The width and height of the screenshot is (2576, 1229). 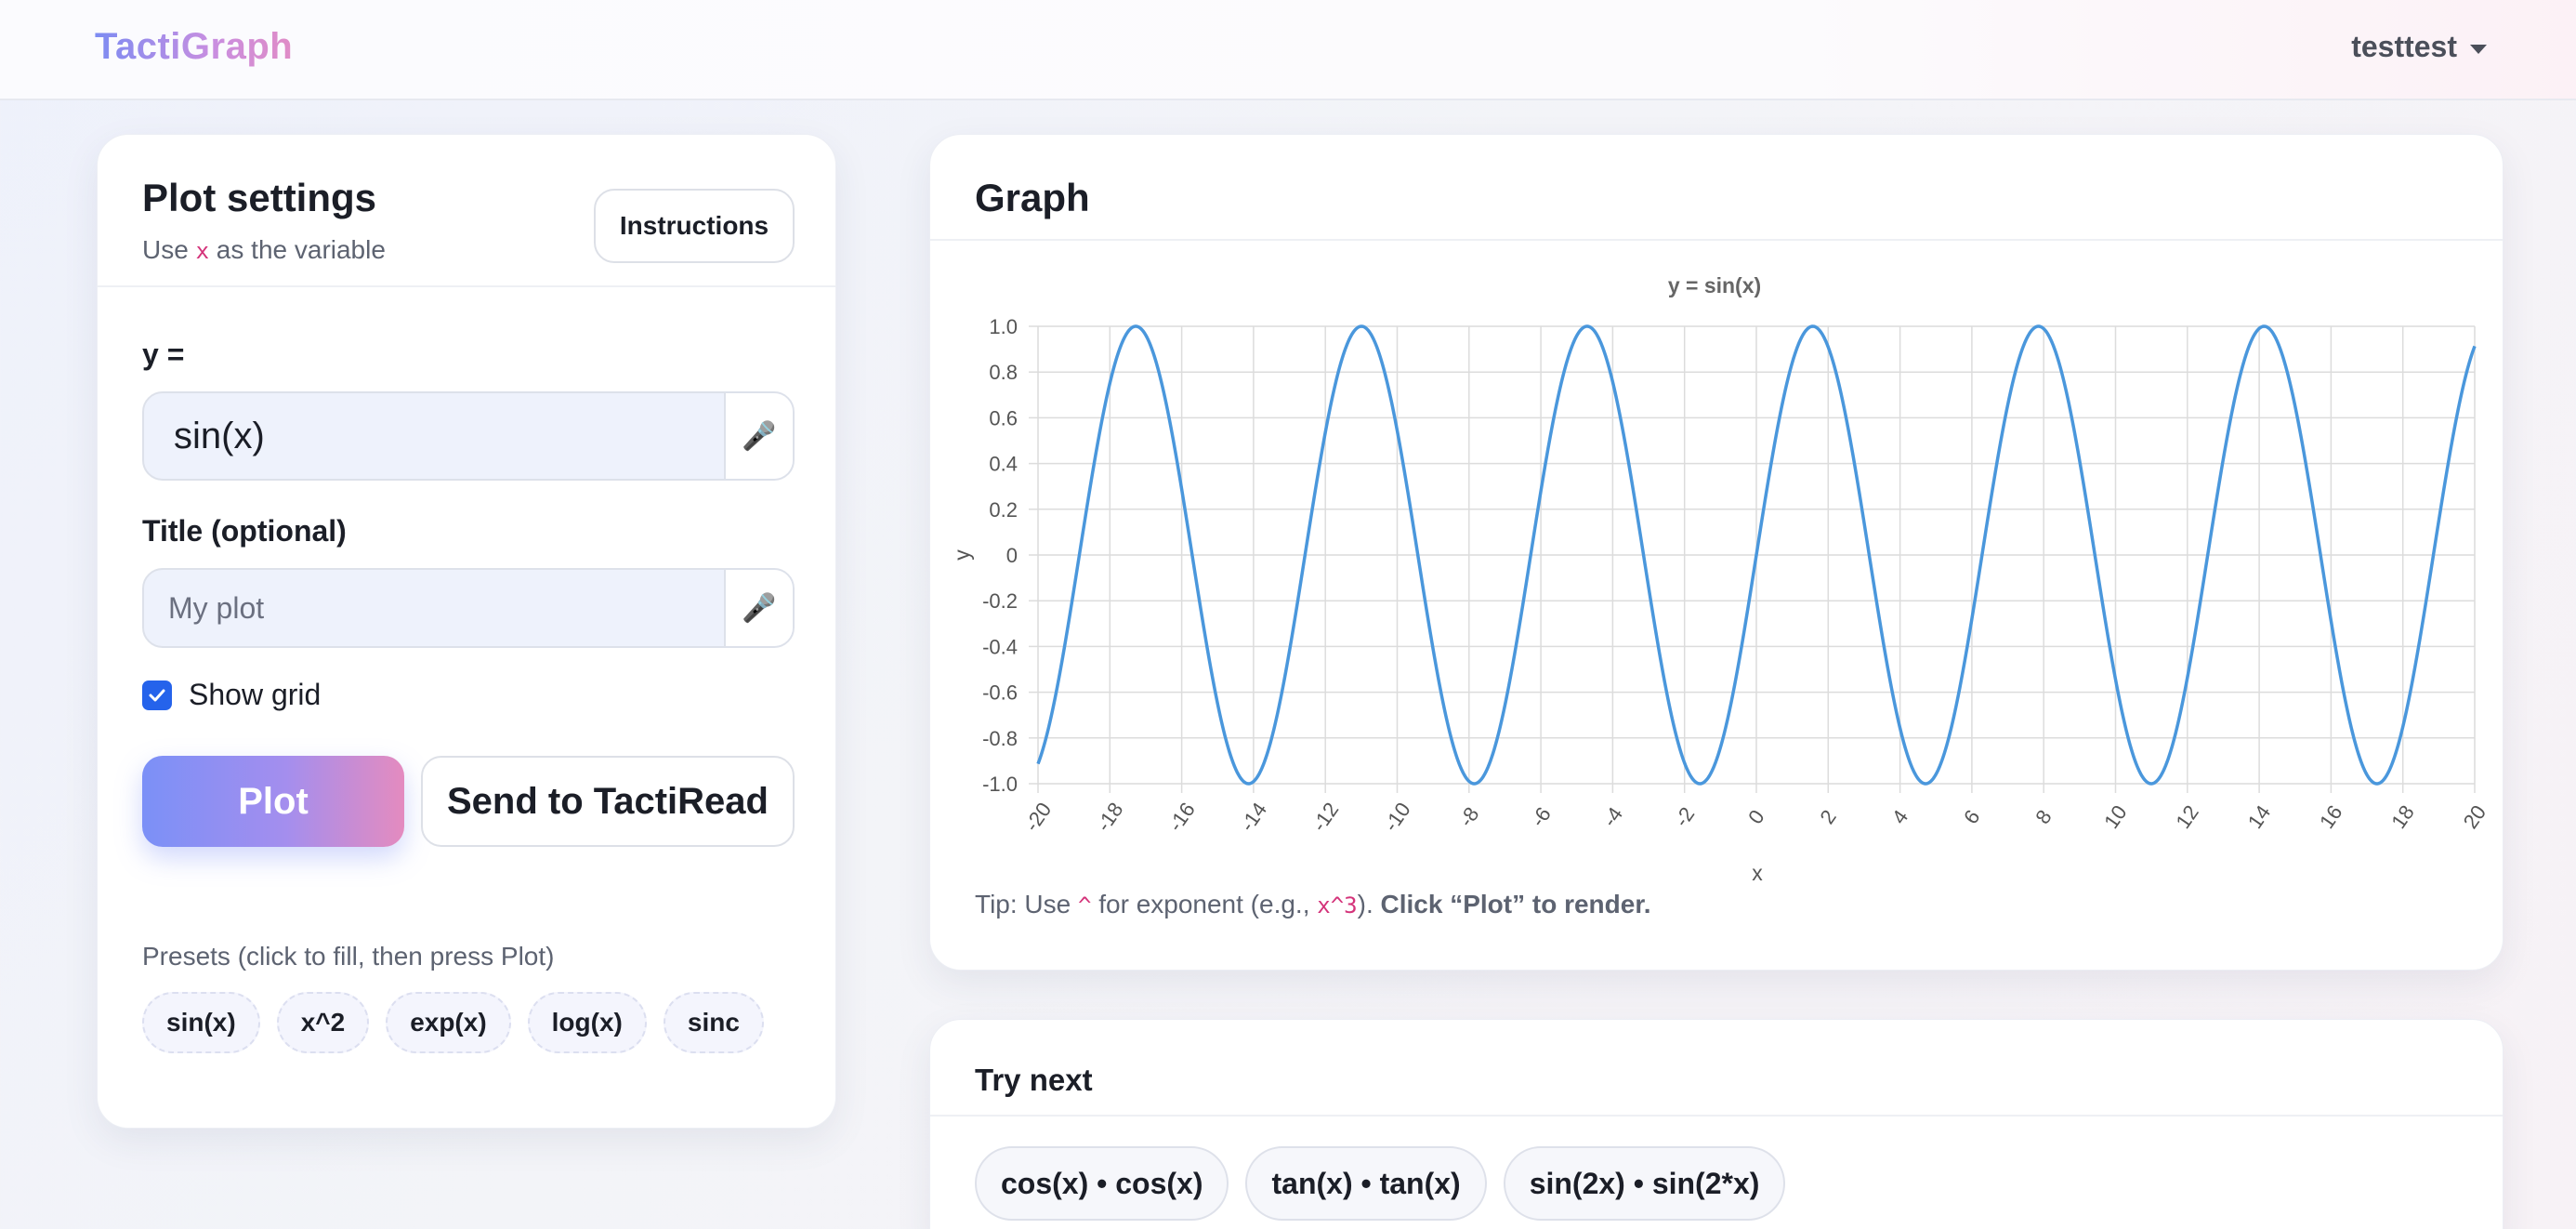 What do you see at coordinates (1102, 1183) in the screenshot?
I see `try-next-chip: cos(x) • cos(x)` at bounding box center [1102, 1183].